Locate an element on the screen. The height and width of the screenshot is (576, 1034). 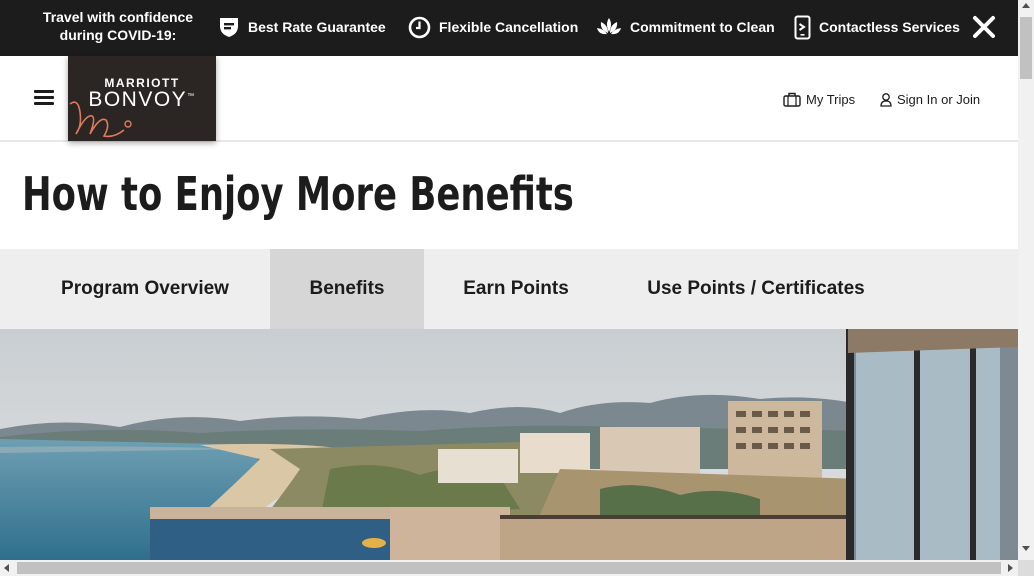
lotus-icon is located at coordinates (609, 26).